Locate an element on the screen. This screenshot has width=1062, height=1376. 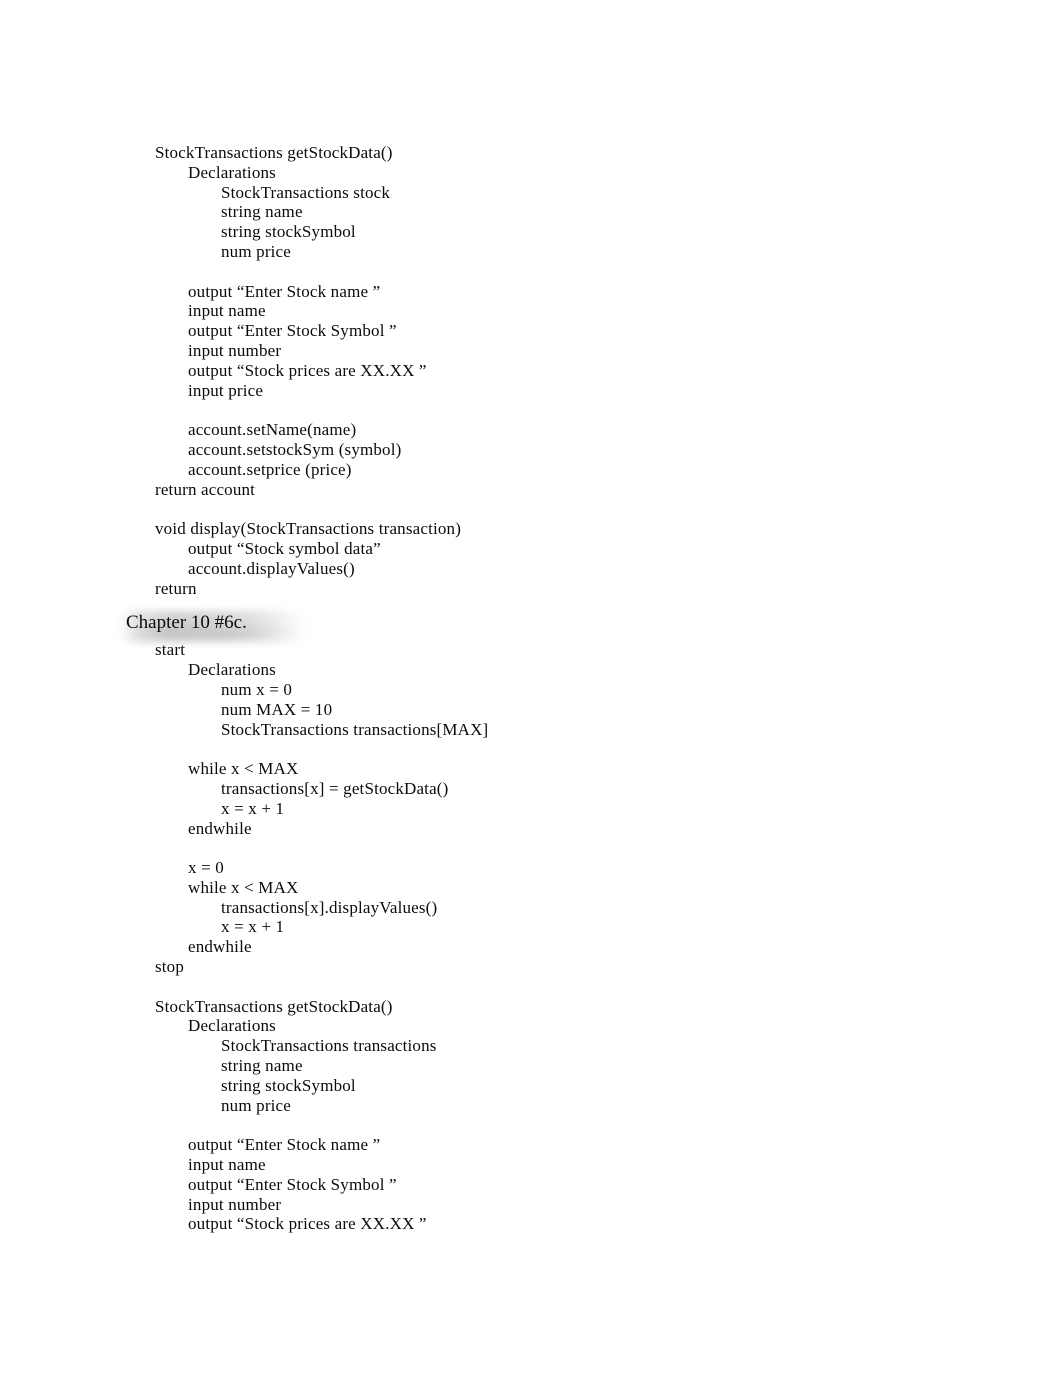
code-line: input price is located at coordinates (226, 390).